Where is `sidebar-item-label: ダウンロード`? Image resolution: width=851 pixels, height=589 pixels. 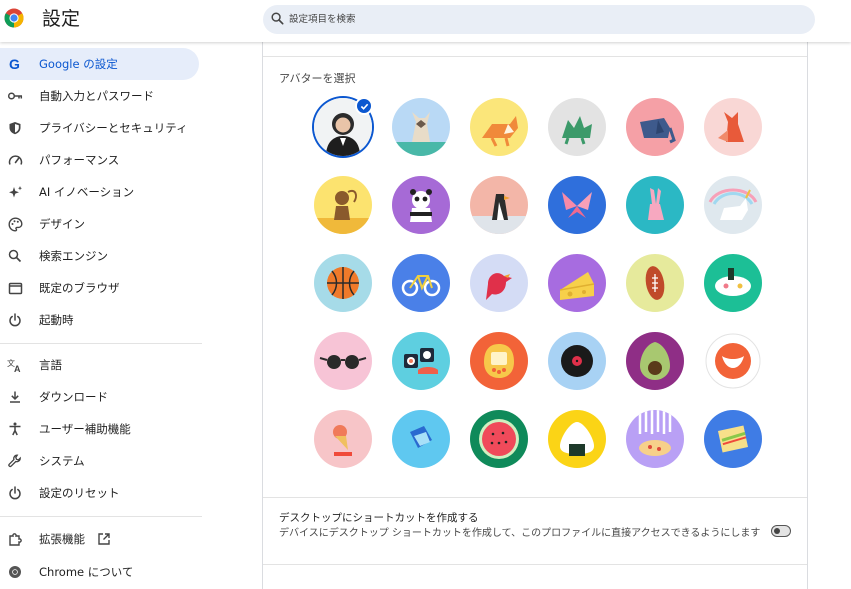
sidebar-item-label: ダウンロード is located at coordinates (73, 397).